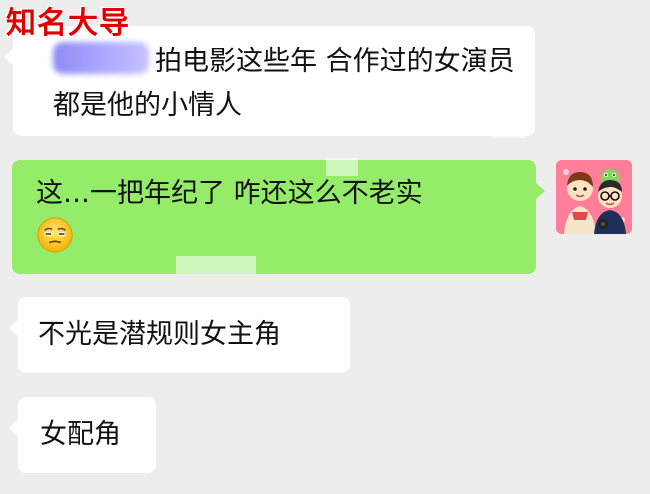 The height and width of the screenshot is (494, 650). I want to click on message-text: 这…一把年纪了 咋还这么不老实, so click(229, 193).